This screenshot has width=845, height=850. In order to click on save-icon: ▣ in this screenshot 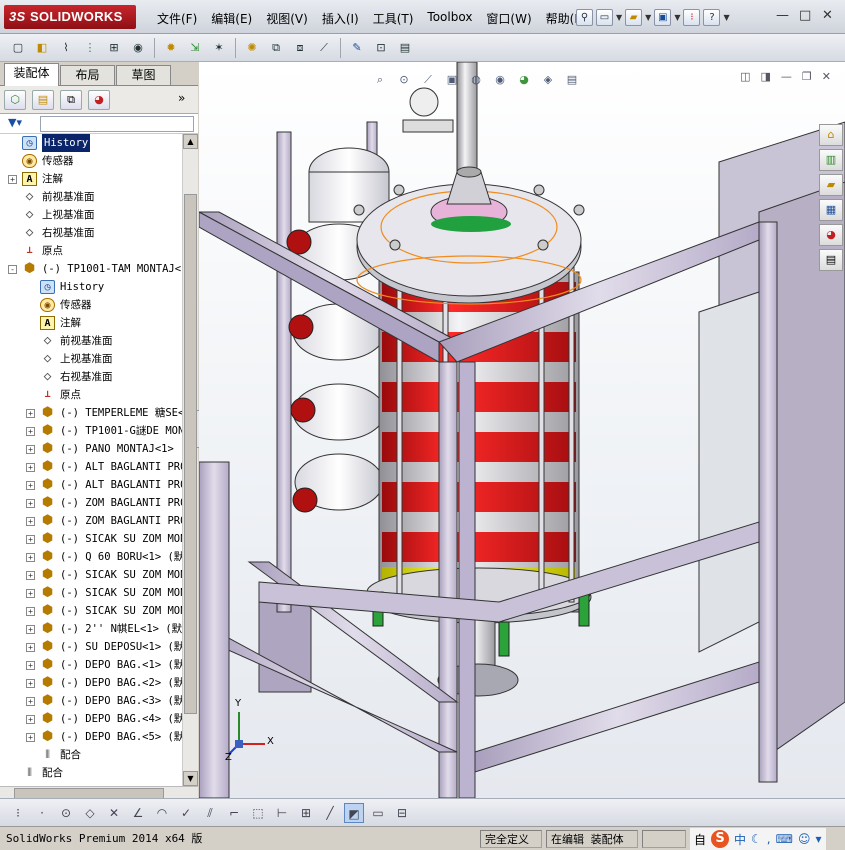, I will do `click(663, 17)`.